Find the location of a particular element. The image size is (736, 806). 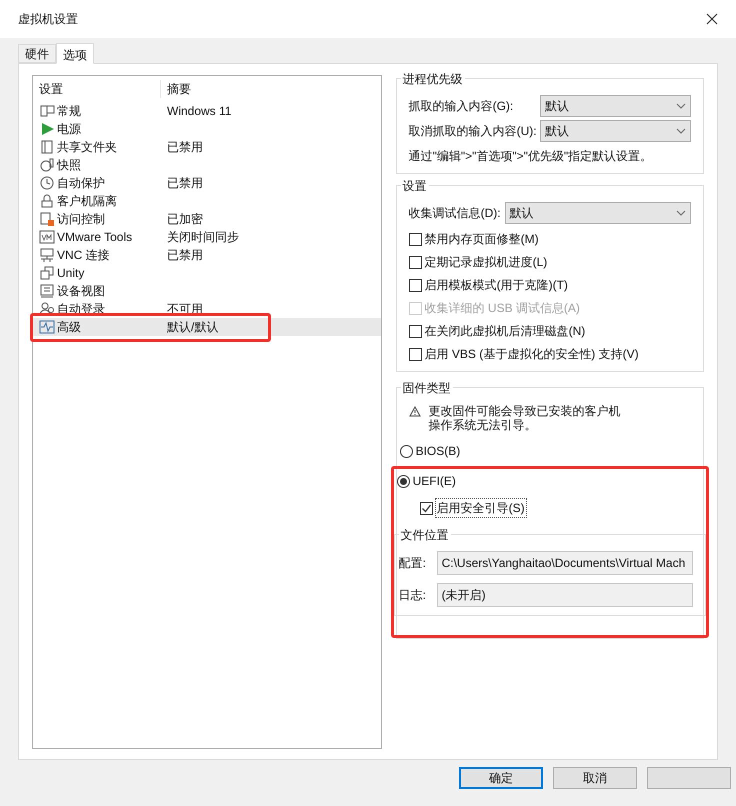

settings-row: 设备视图 is located at coordinates (207, 291).